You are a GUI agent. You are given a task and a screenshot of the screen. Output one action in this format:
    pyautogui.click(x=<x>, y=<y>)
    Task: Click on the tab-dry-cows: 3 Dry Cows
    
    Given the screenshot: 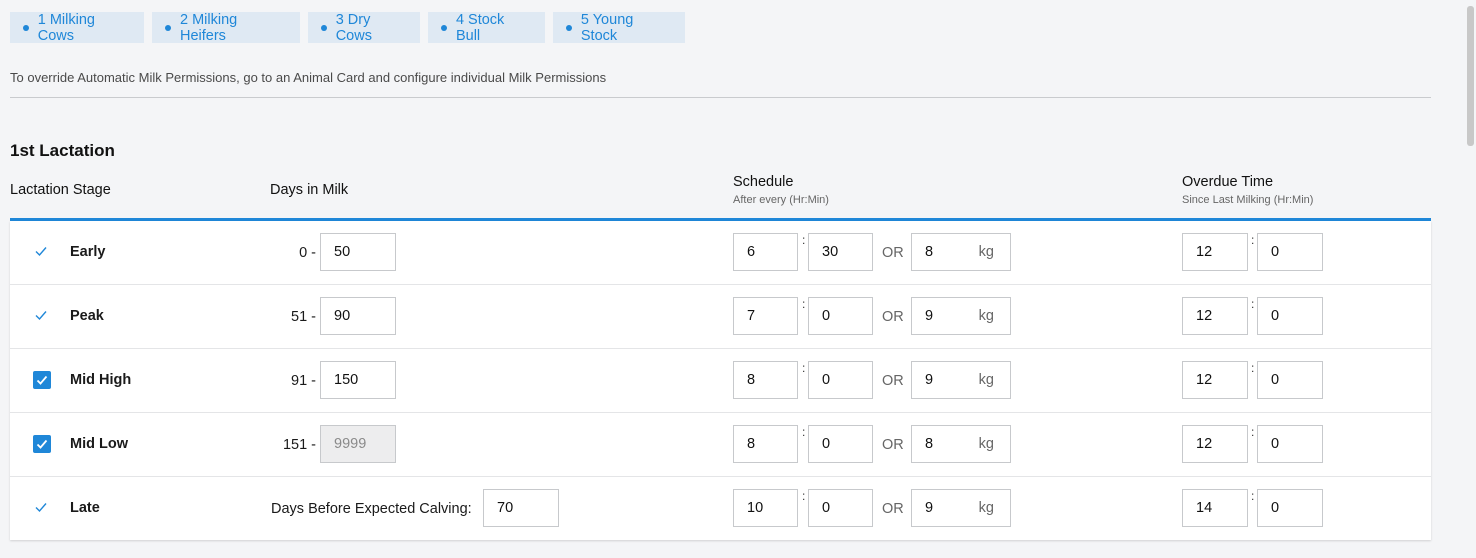 What is the action you would take?
    pyautogui.click(x=364, y=28)
    